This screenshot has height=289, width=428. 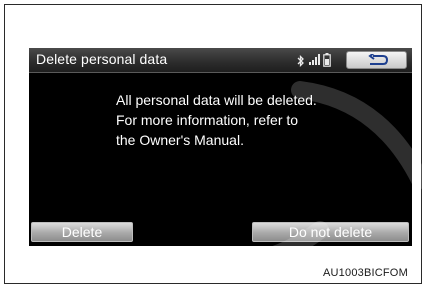 I want to click on return-arrow-icon, so click(x=378, y=59).